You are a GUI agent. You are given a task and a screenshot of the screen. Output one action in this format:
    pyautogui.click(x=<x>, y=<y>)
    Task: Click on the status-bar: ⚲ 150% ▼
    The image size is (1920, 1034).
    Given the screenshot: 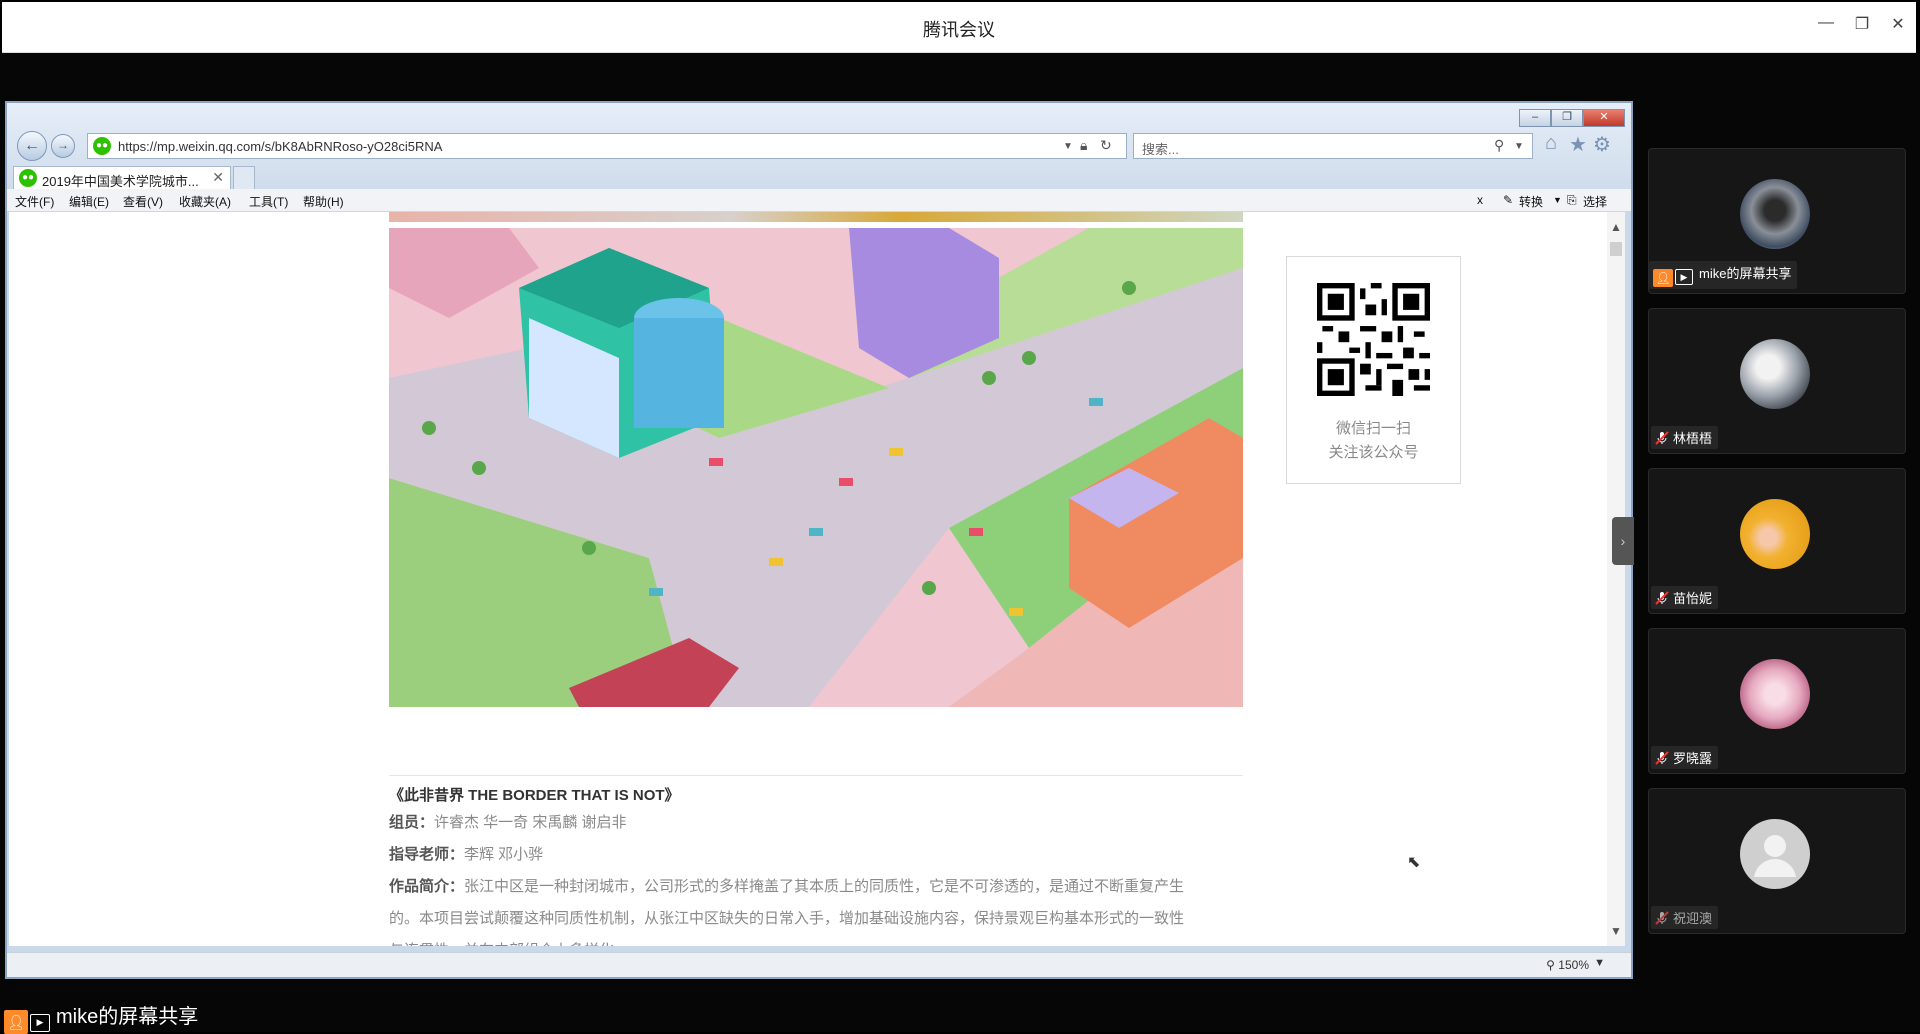 What is the action you would take?
    pyautogui.click(x=819, y=964)
    